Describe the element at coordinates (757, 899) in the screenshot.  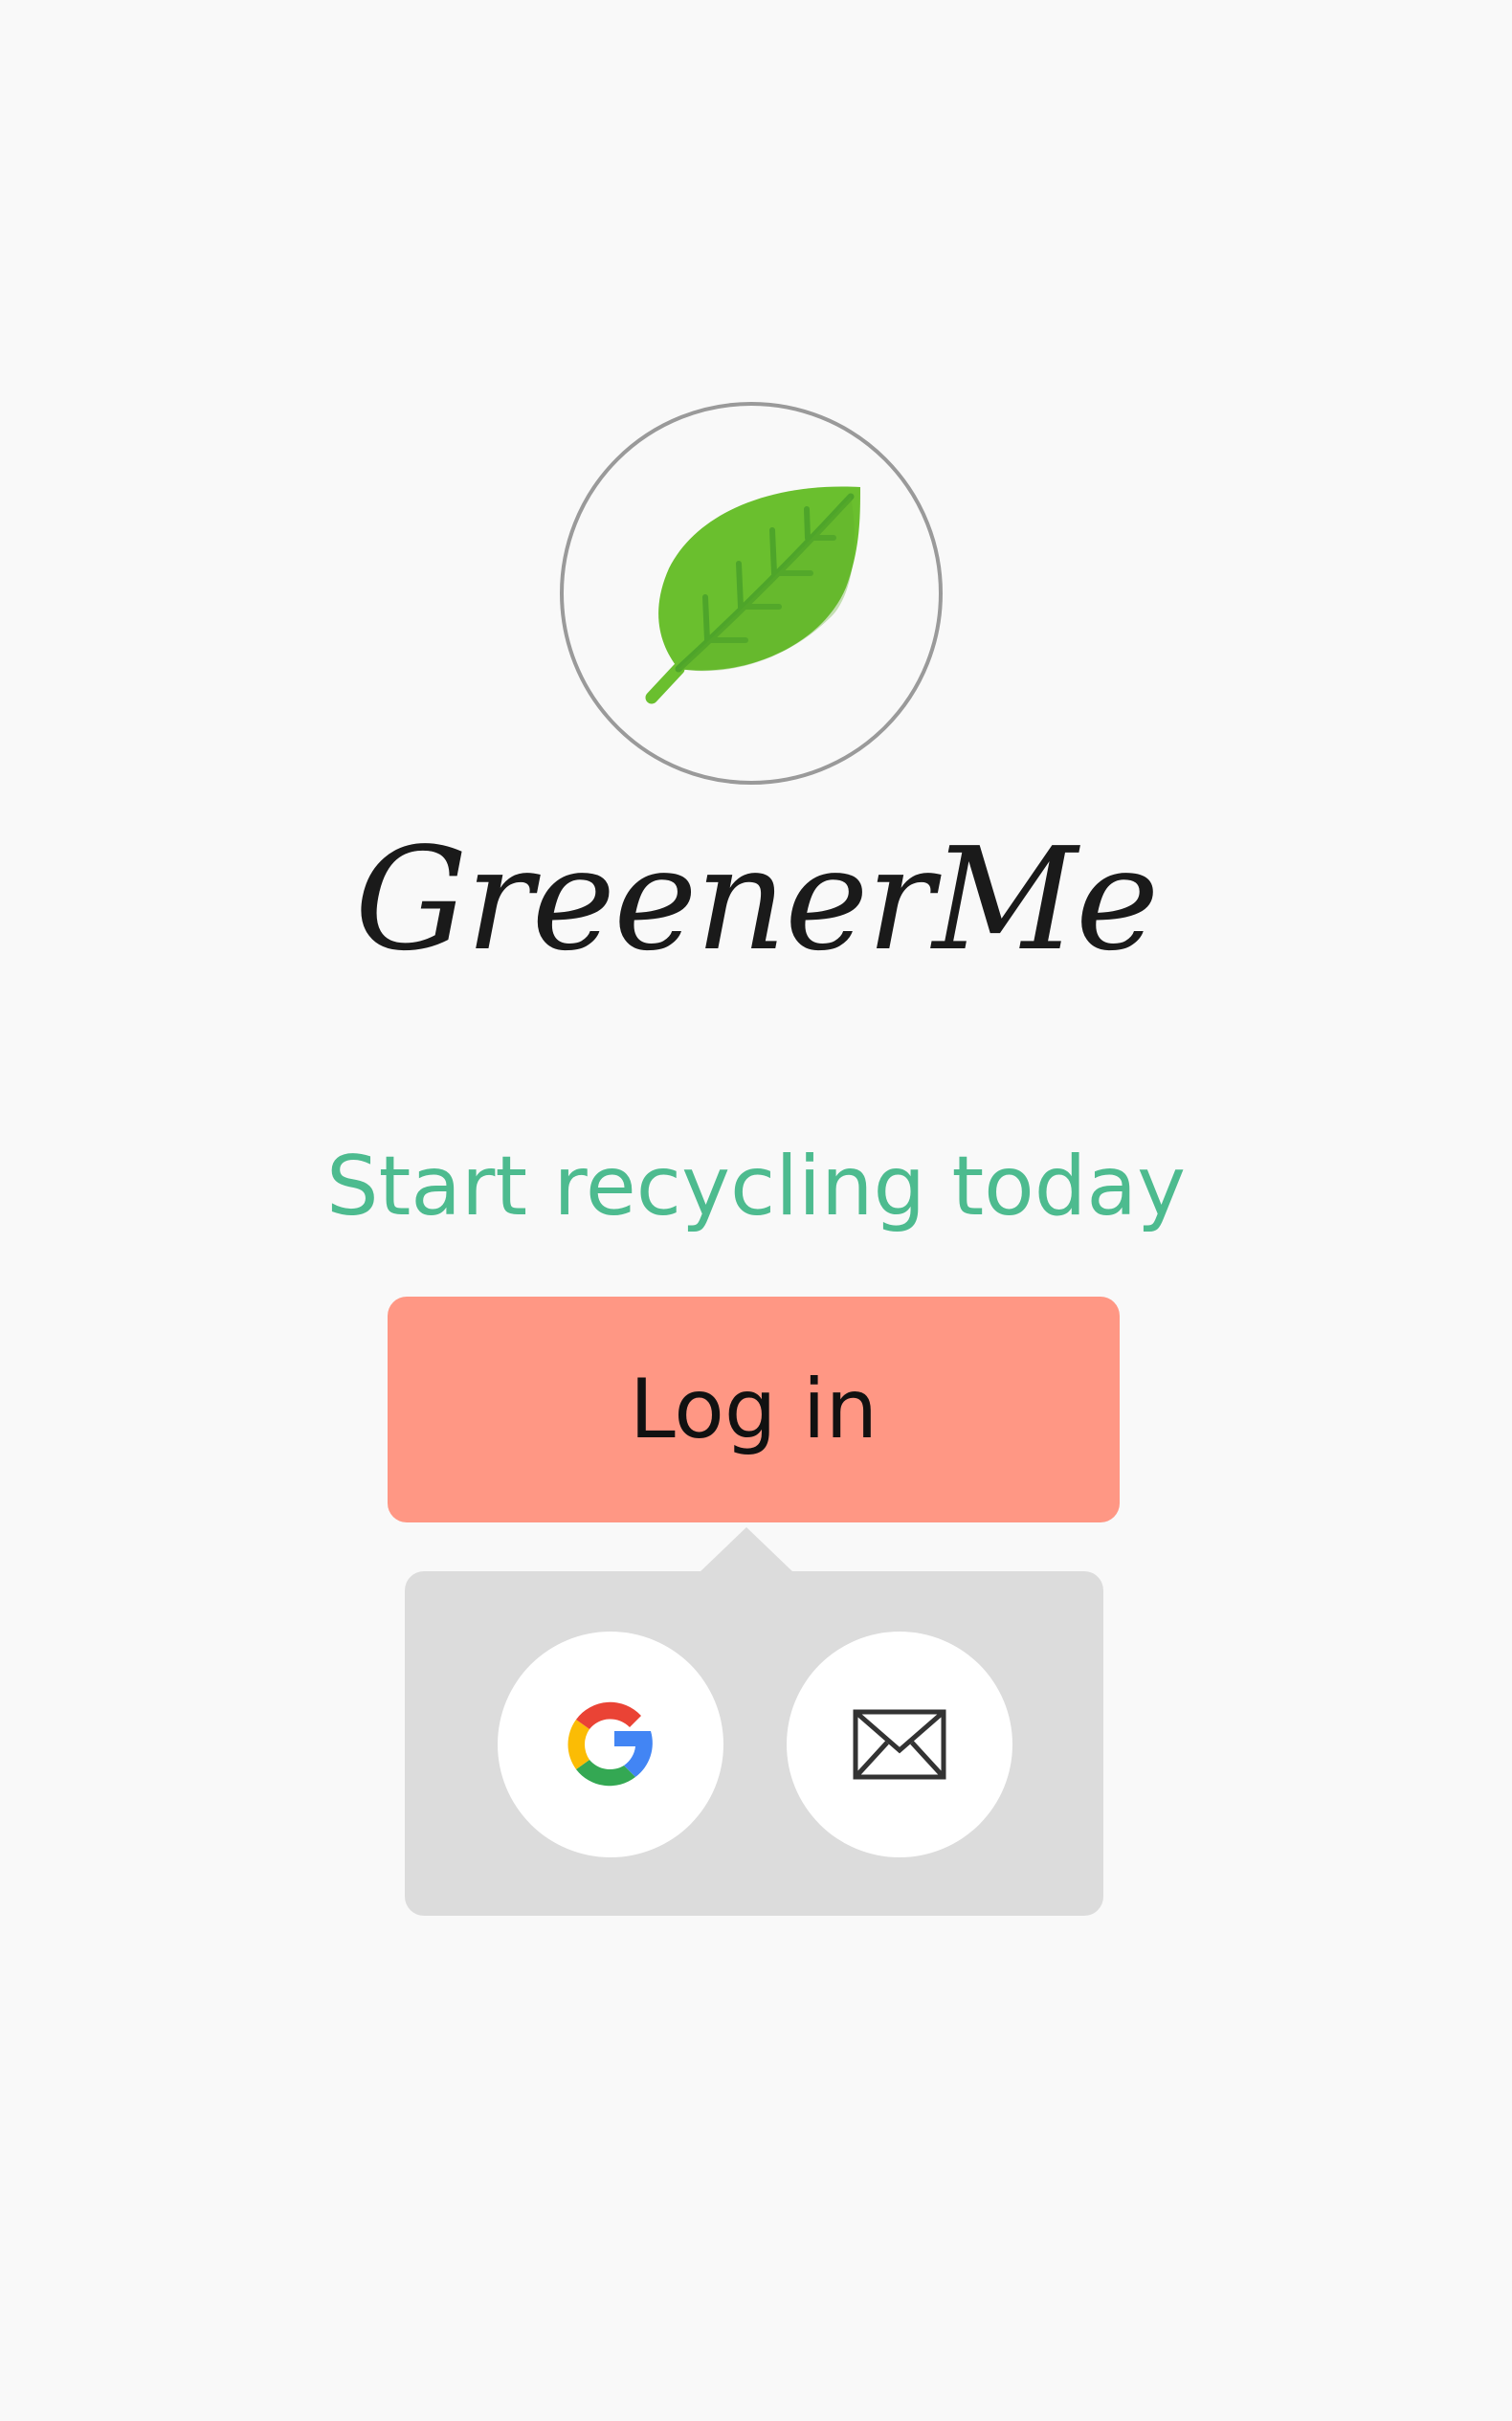
I see `app-name: GreenerMe` at that location.